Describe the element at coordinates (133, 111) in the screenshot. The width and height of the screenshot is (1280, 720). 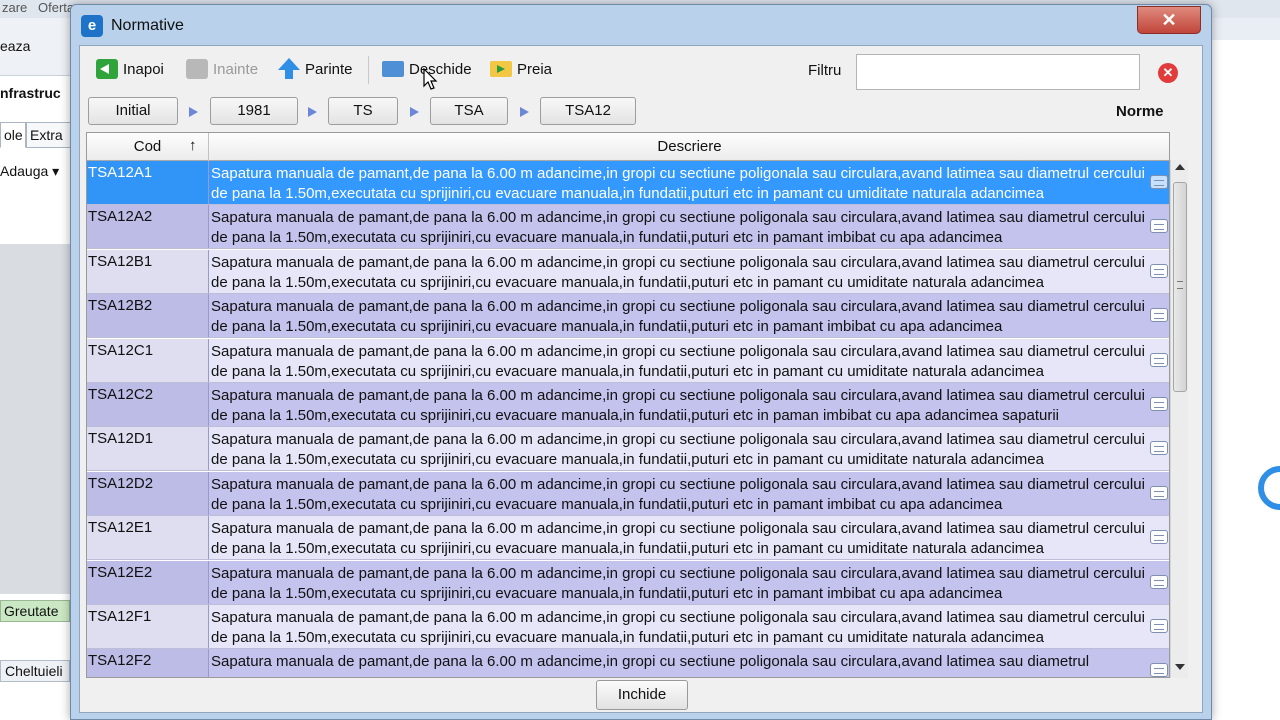
I see `breadcrumb-item-initial: Initial` at that location.